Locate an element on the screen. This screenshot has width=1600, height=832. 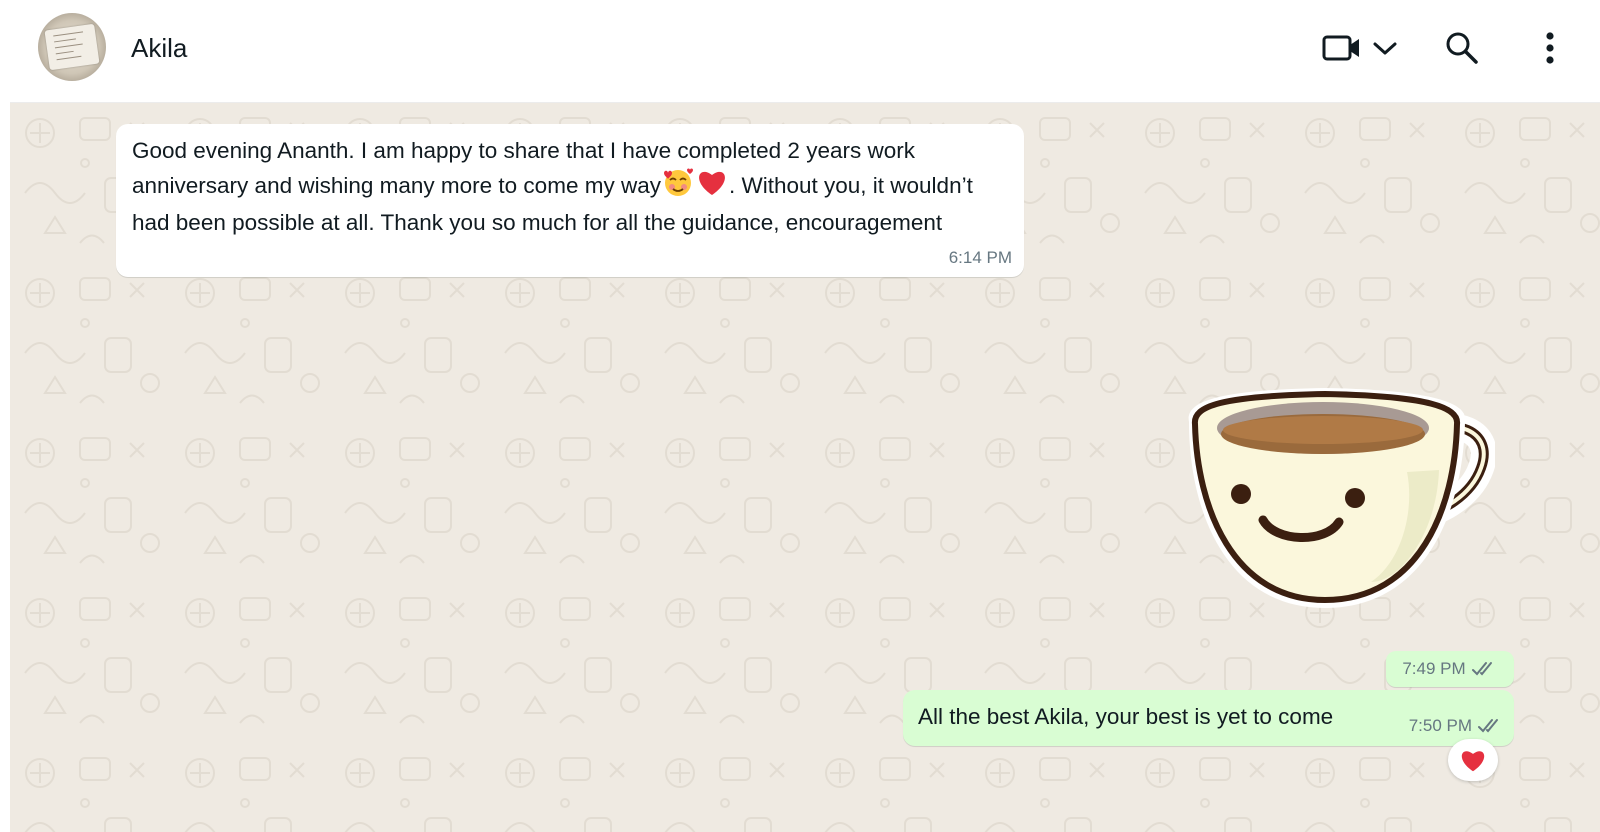
chat-header: Akila is located at coordinates (805, 51).